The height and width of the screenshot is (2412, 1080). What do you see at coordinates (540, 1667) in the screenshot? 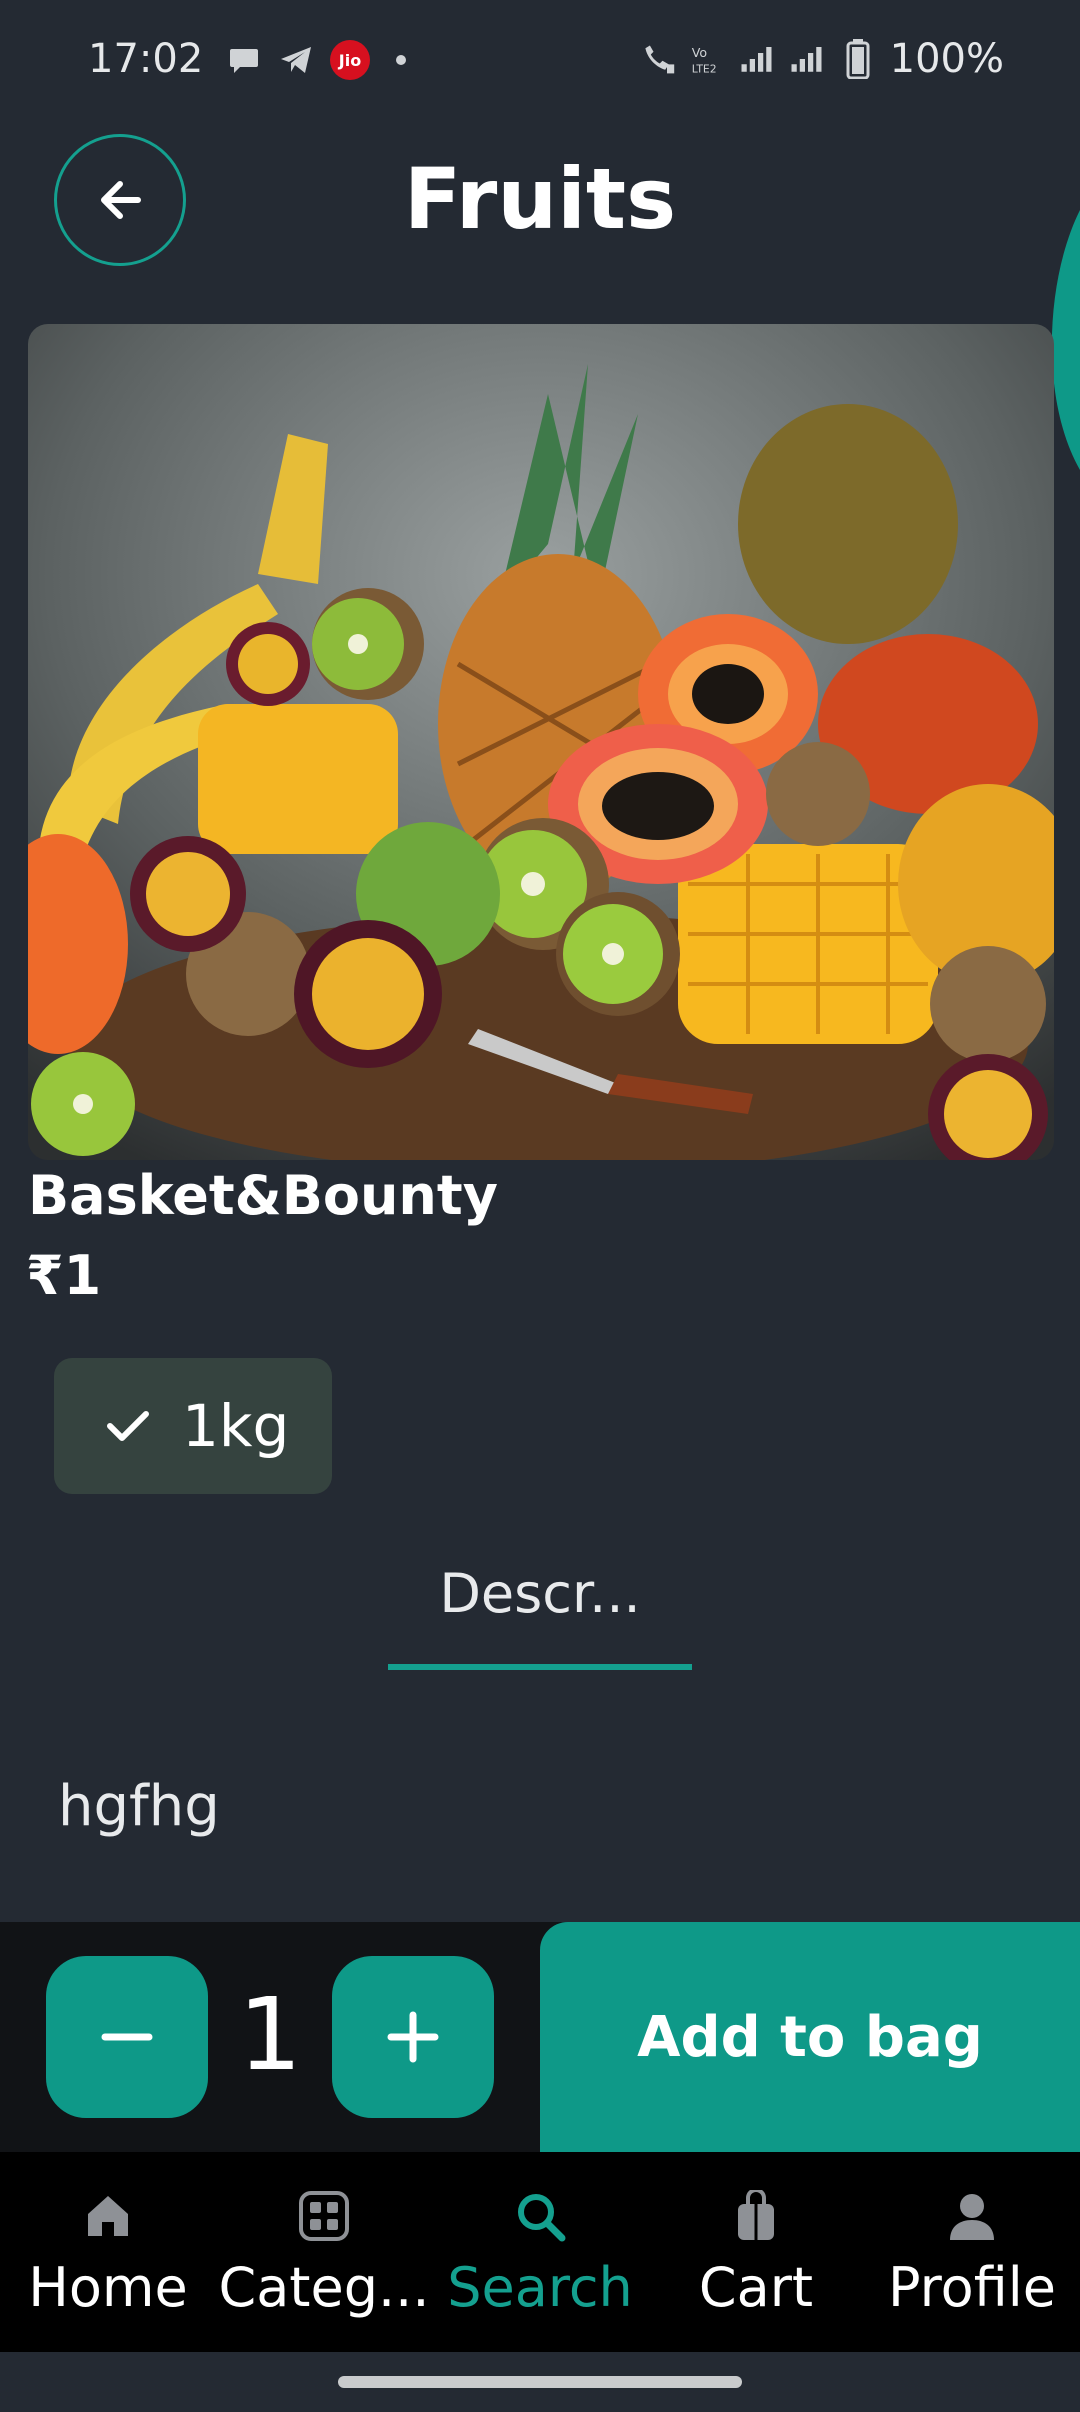
I see `tab-indicator` at bounding box center [540, 1667].